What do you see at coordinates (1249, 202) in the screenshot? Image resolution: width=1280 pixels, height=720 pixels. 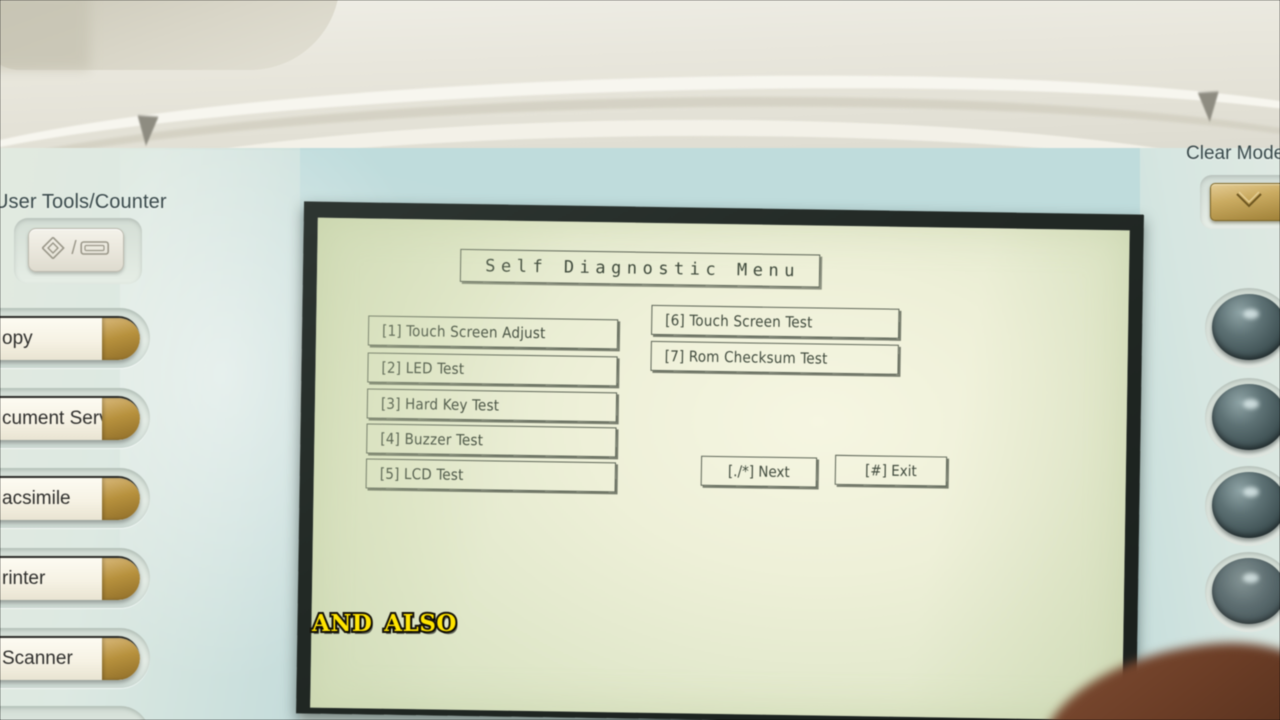 I see `clear-mode-icon` at bounding box center [1249, 202].